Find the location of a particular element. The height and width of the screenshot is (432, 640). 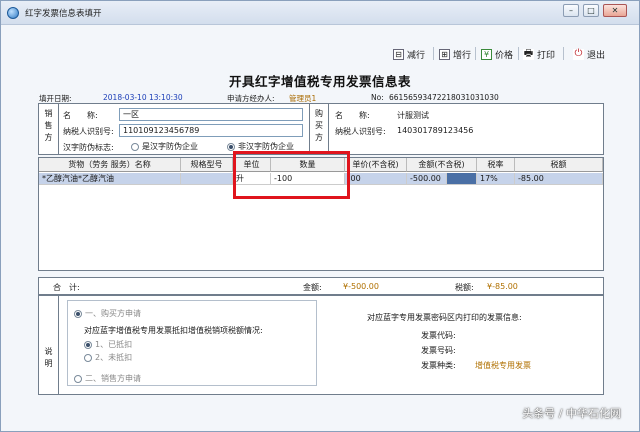

print-button: 🖶 打印 is located at coordinates (539, 54).